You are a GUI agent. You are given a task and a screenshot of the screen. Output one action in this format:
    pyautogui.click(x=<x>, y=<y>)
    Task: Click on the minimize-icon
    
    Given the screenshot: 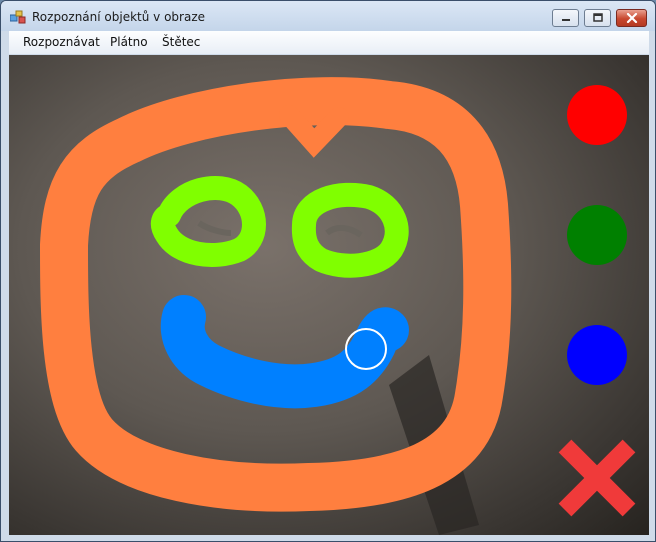 What is the action you would take?
    pyautogui.click(x=565, y=20)
    